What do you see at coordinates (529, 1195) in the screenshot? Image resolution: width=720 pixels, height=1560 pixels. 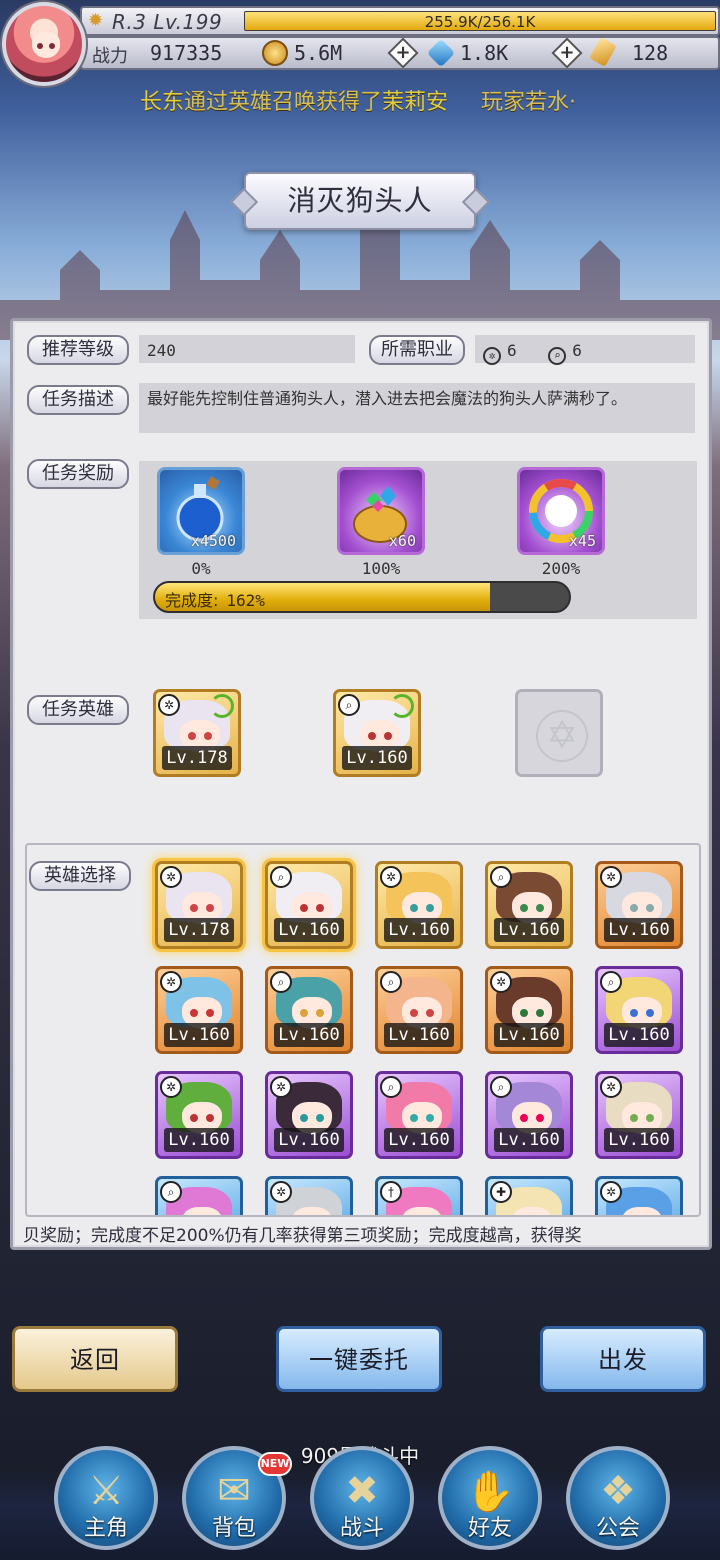 I see `hero-card: ✚` at bounding box center [529, 1195].